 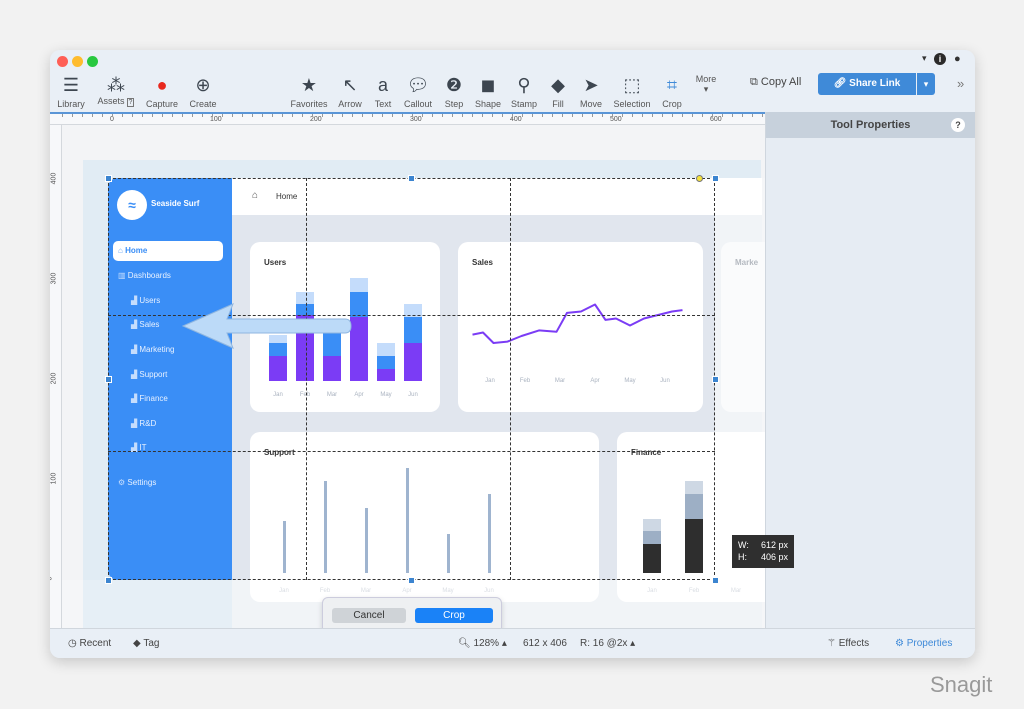 What do you see at coordinates (924, 58) in the screenshot?
I see `dropdown-caret-icon: ▾` at bounding box center [924, 58].